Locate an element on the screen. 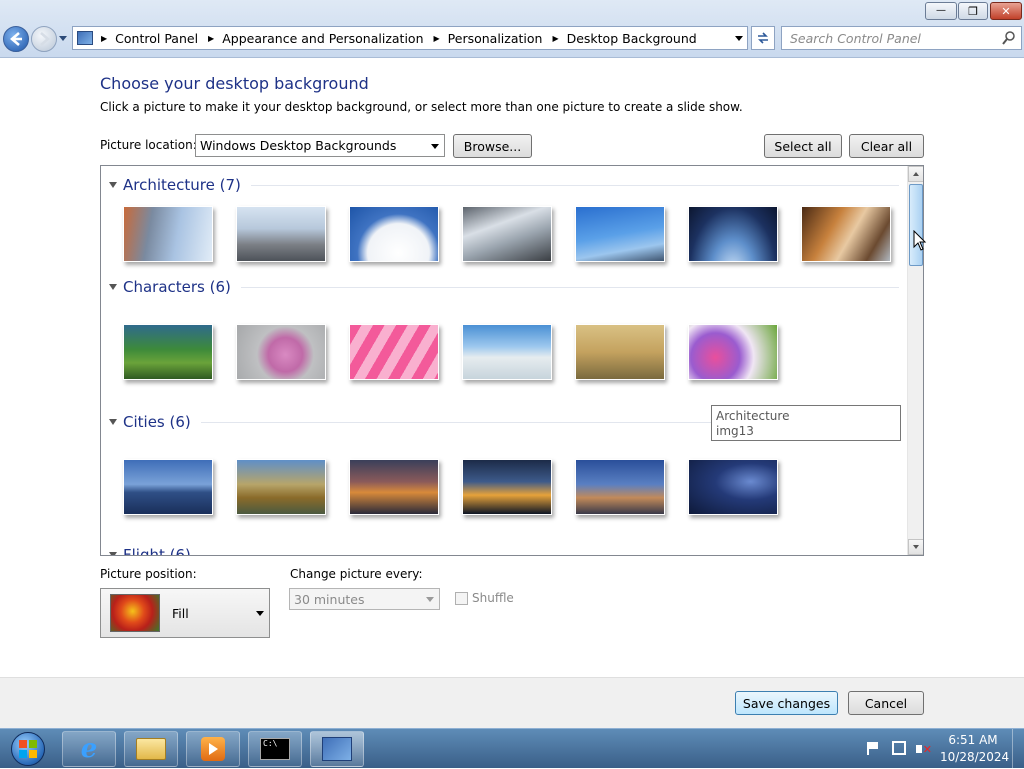 The height and width of the screenshot is (769, 1024). crumb-control-panel: Control Panel is located at coordinates (156, 38).